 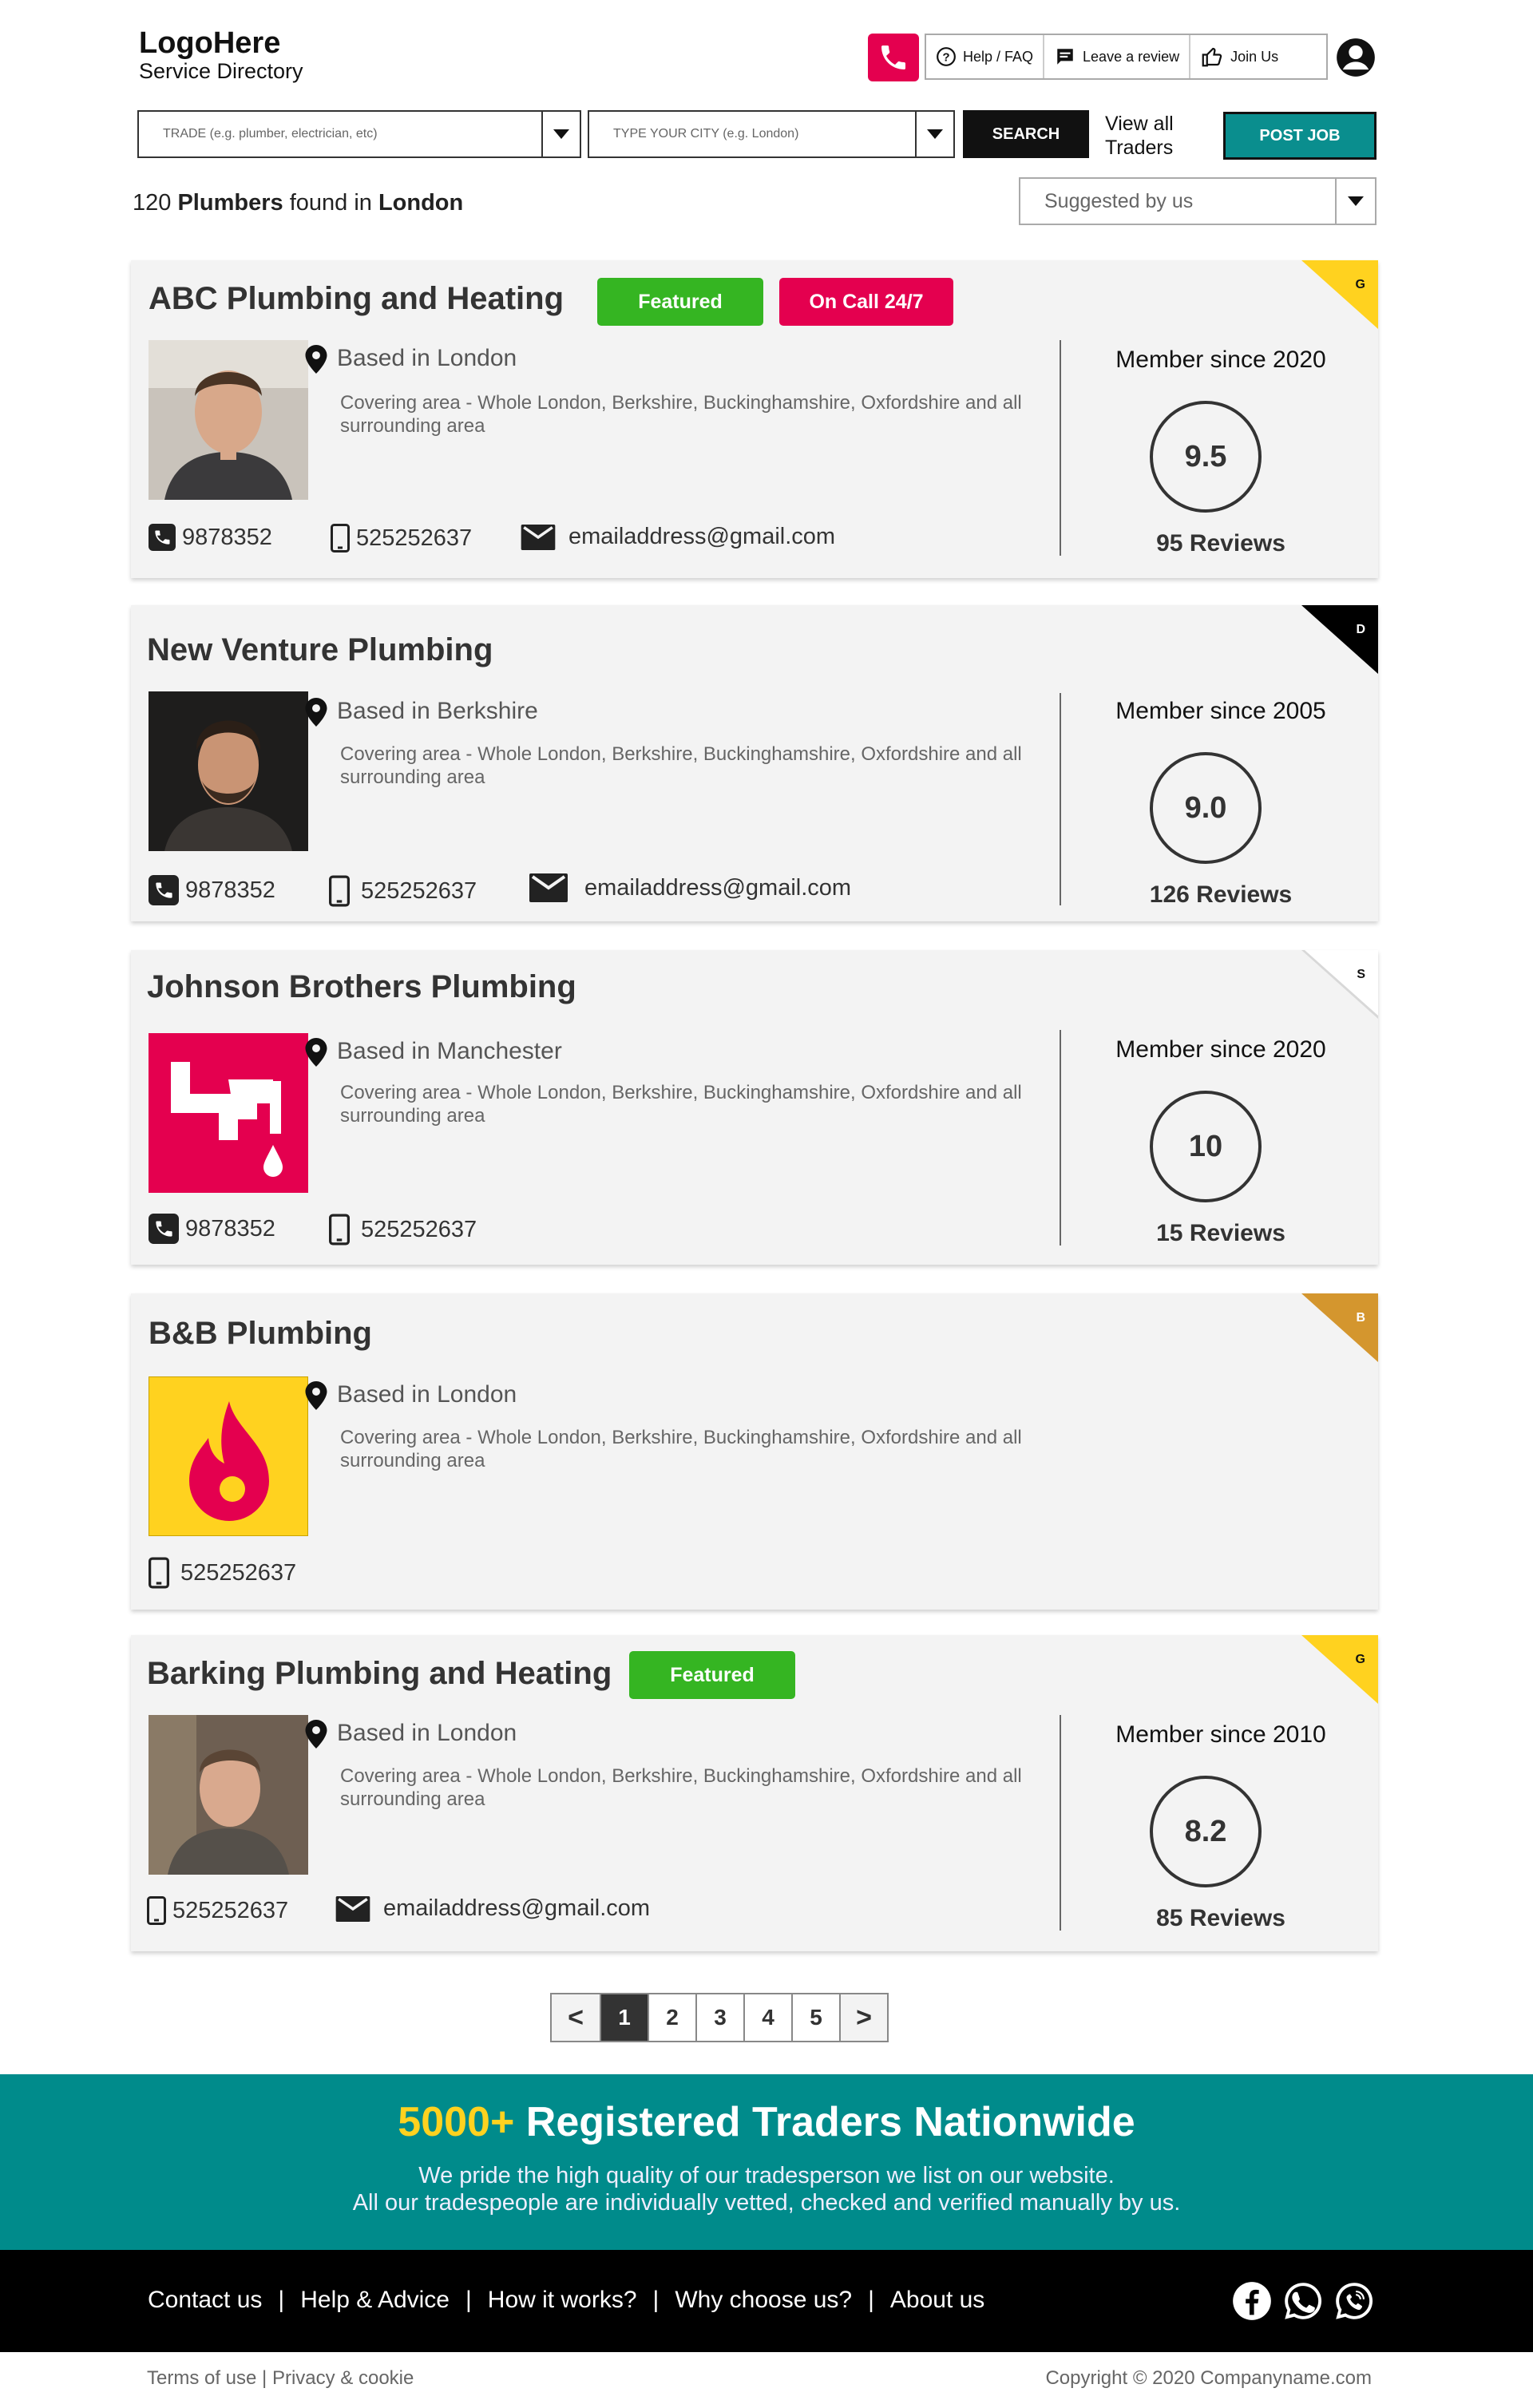 What do you see at coordinates (1361, 974) in the screenshot?
I see `tier-letter: S` at bounding box center [1361, 974].